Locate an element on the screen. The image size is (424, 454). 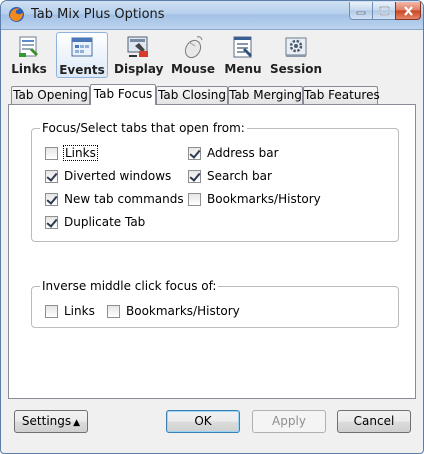
display-icon is located at coordinates (137, 46).